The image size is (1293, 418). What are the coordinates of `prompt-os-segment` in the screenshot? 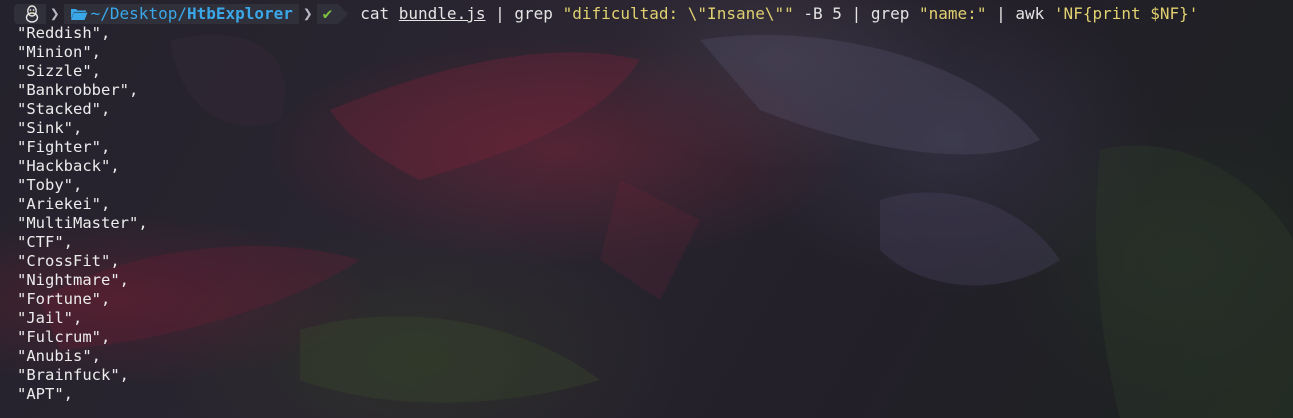 It's located at (30, 14).